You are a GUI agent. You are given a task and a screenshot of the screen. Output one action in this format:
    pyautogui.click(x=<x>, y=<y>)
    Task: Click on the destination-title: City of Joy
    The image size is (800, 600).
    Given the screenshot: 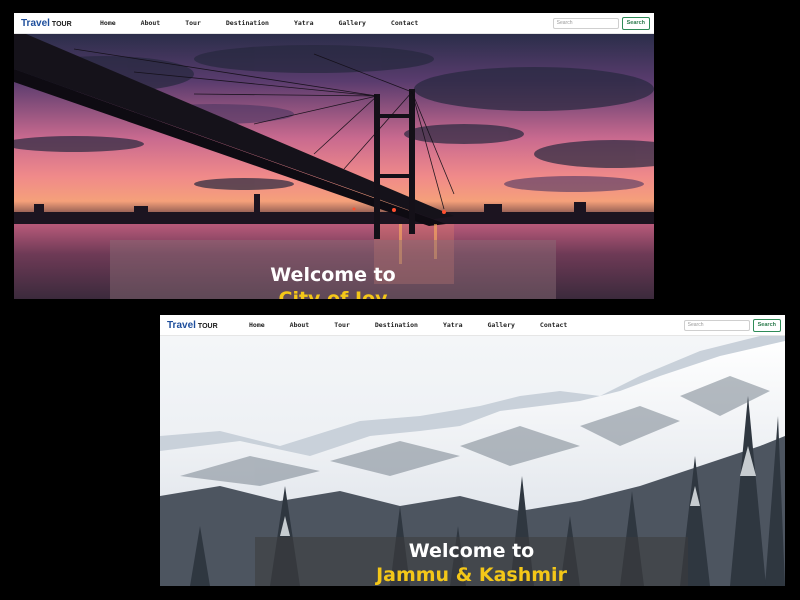 What is the action you would take?
    pyautogui.click(x=333, y=293)
    